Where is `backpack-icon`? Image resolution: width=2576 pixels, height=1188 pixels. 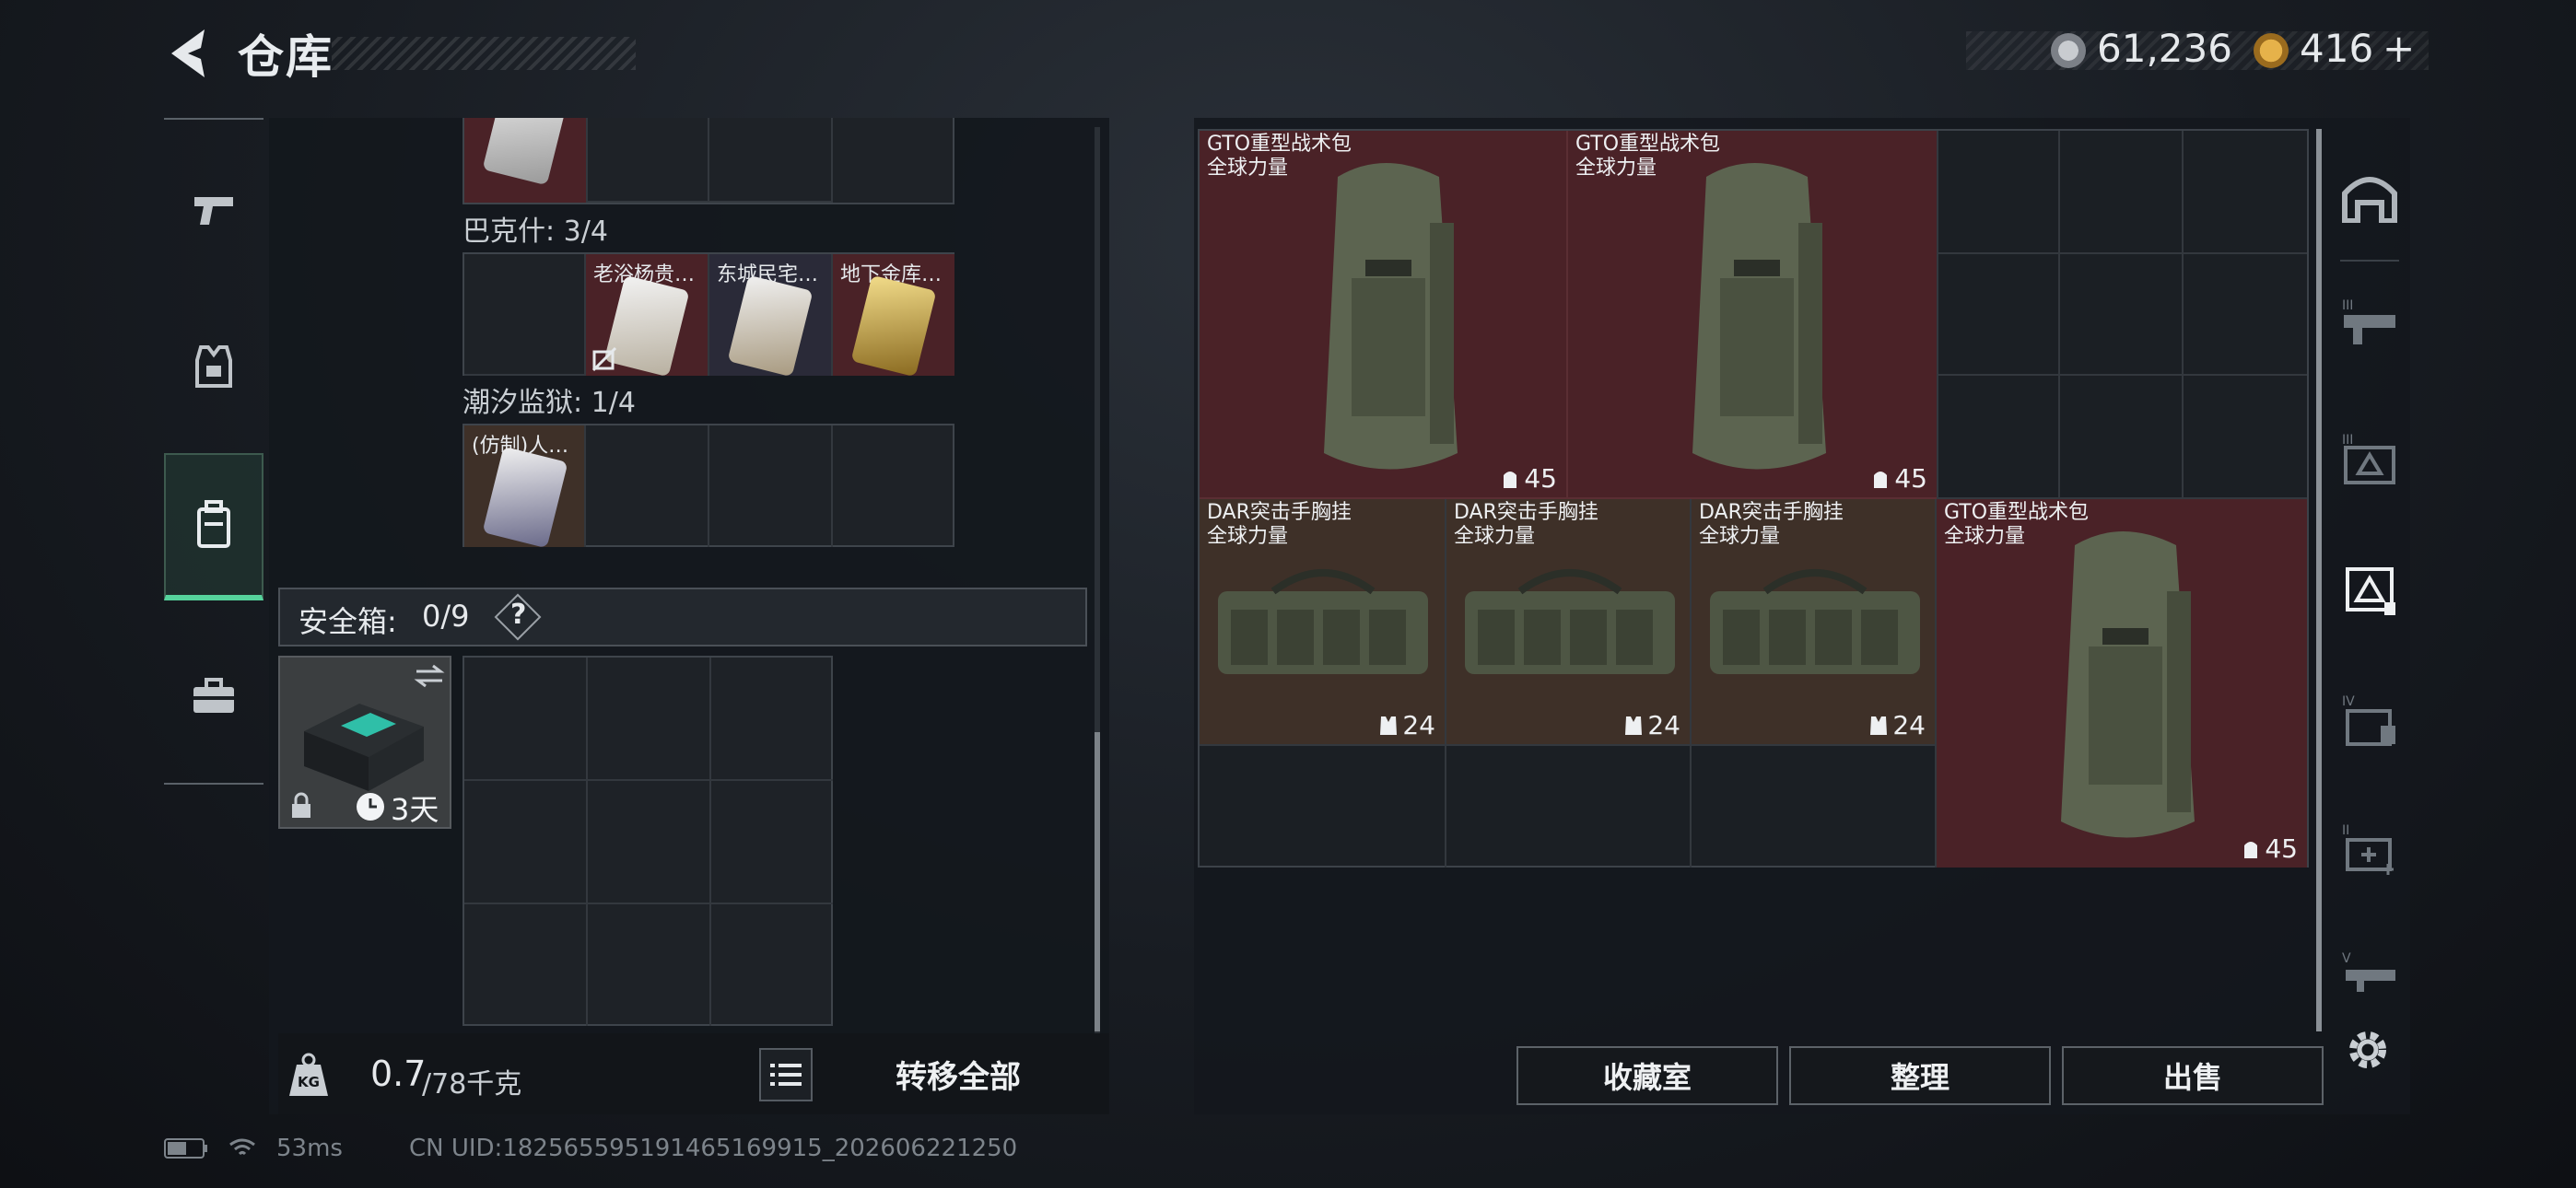
backpack-icon is located at coordinates (213, 524).